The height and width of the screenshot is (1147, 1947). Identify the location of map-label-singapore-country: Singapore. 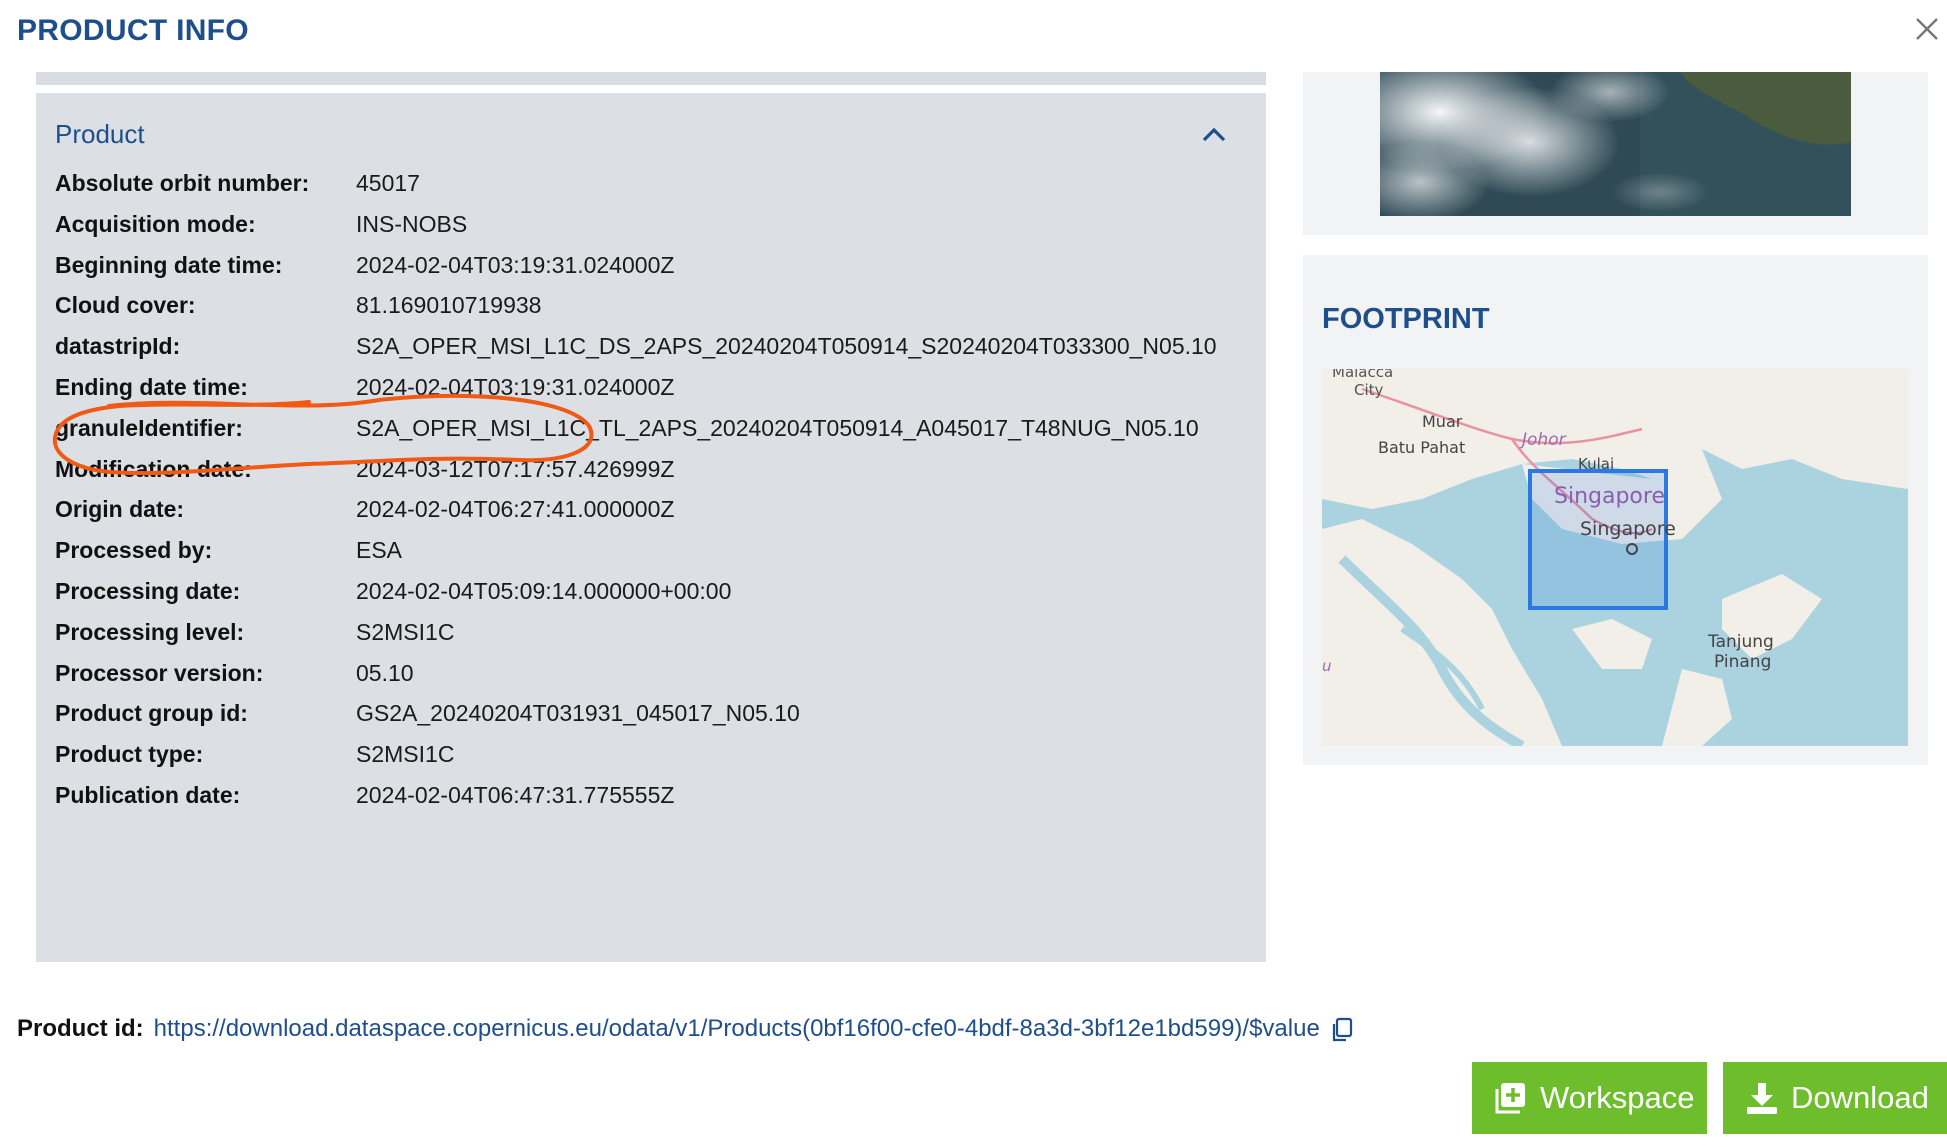
(1609, 496).